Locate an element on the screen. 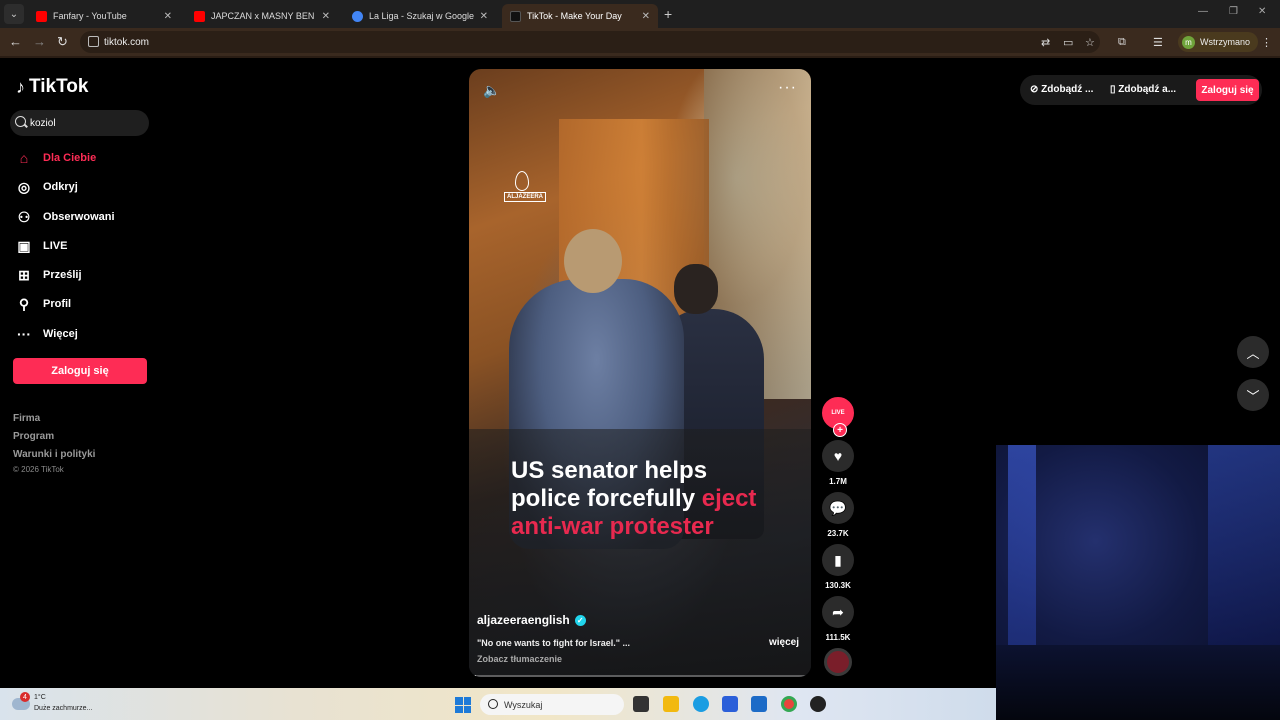 This screenshot has height=720, width=1280. toolbar-divider is located at coordinates (640, 57).